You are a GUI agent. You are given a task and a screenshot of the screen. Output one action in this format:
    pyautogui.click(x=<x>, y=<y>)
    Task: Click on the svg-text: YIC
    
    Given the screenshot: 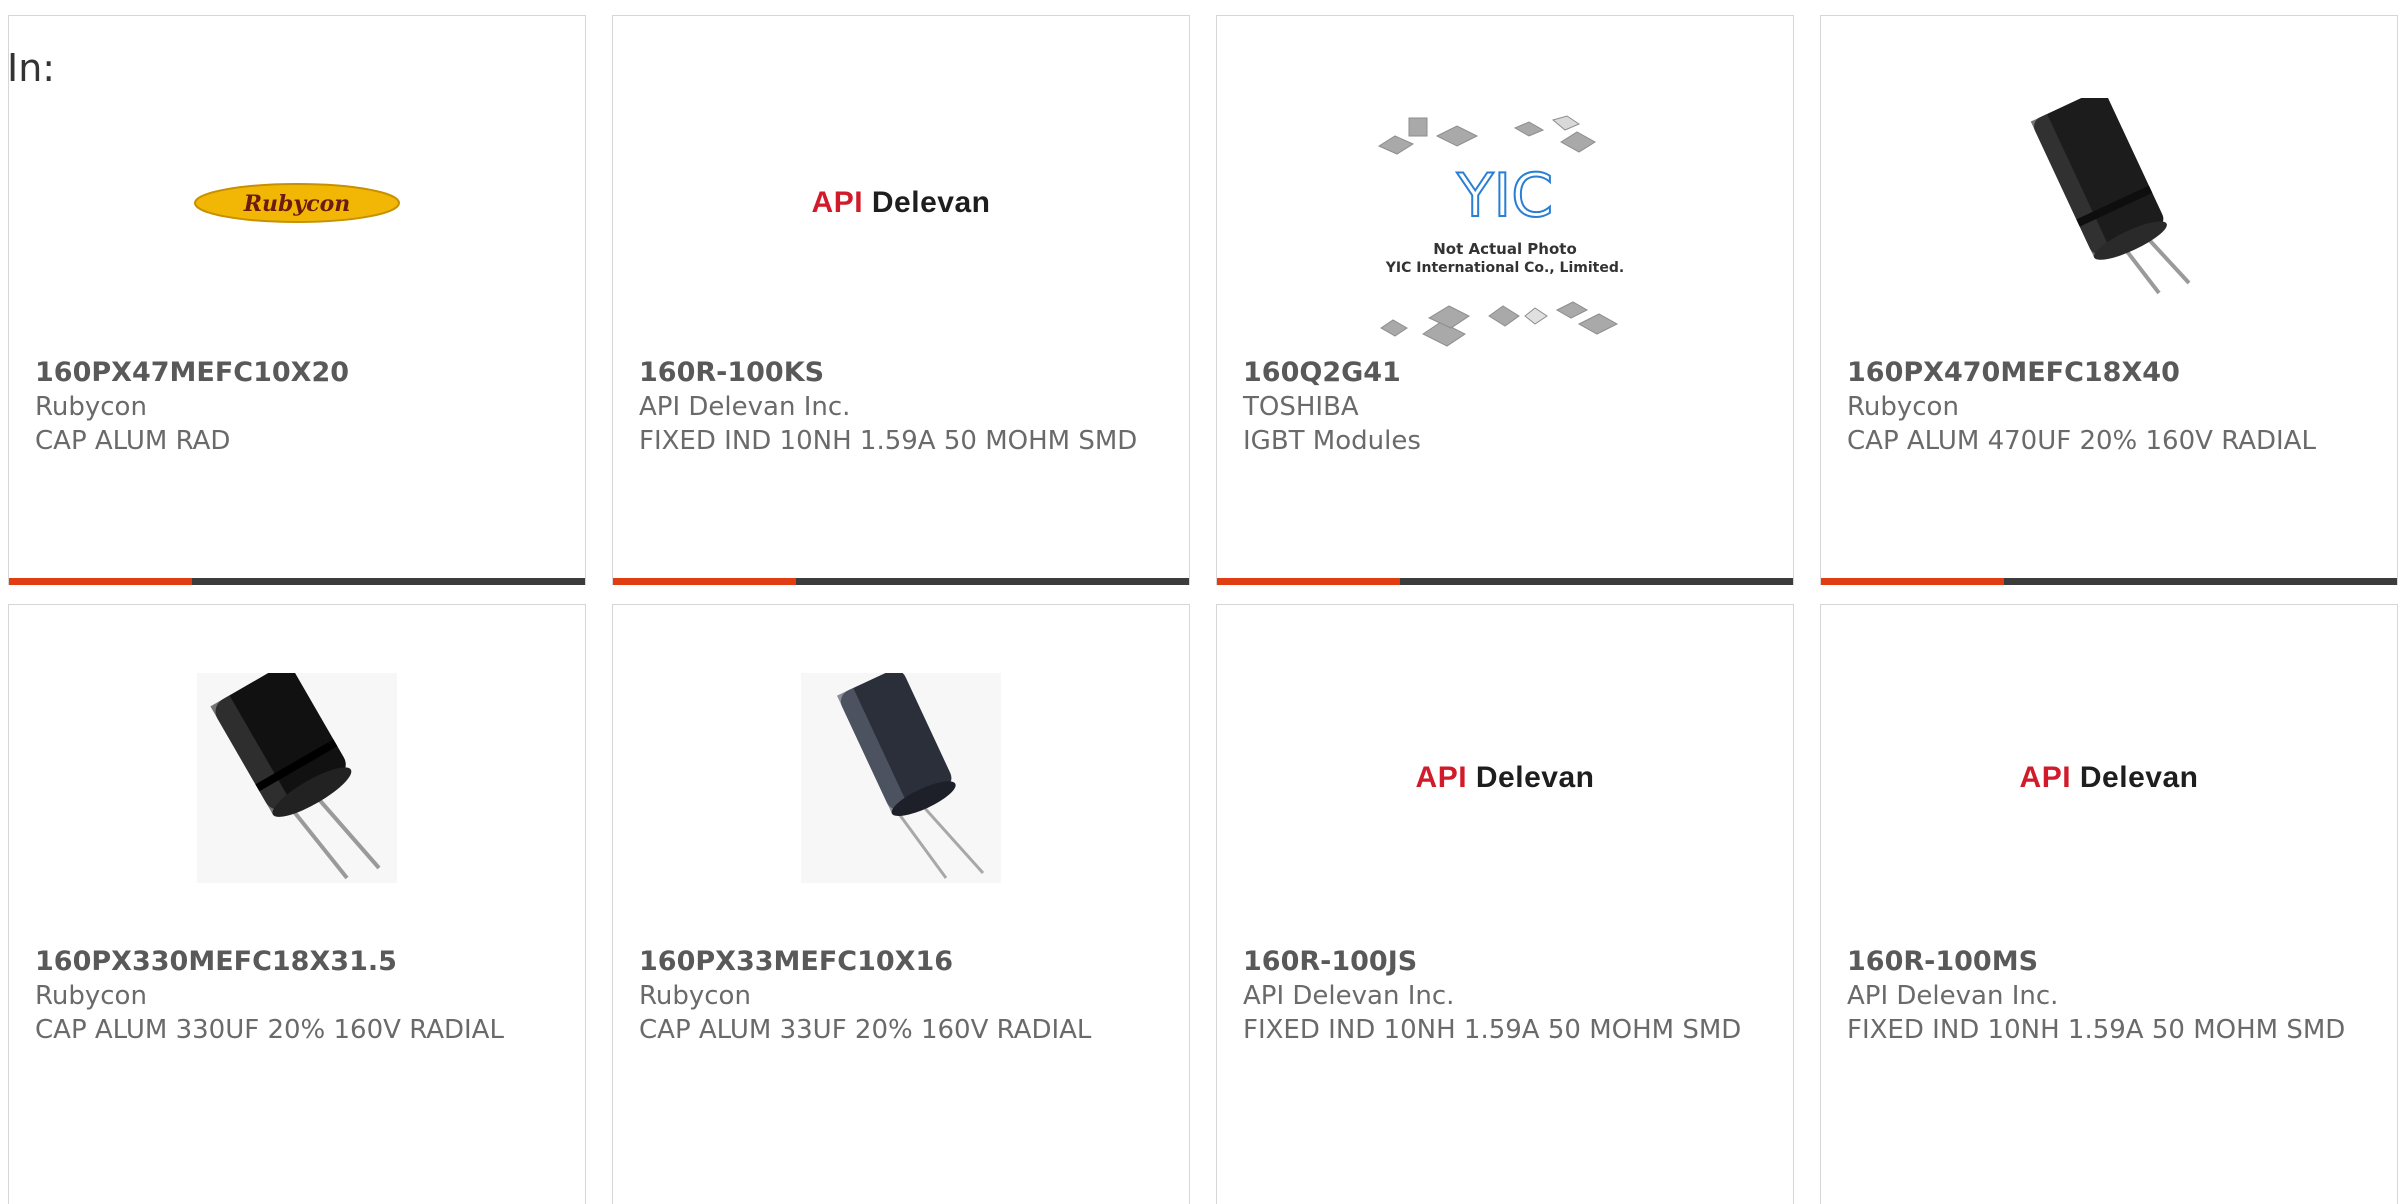 What is the action you would take?
    pyautogui.click(x=1504, y=196)
    